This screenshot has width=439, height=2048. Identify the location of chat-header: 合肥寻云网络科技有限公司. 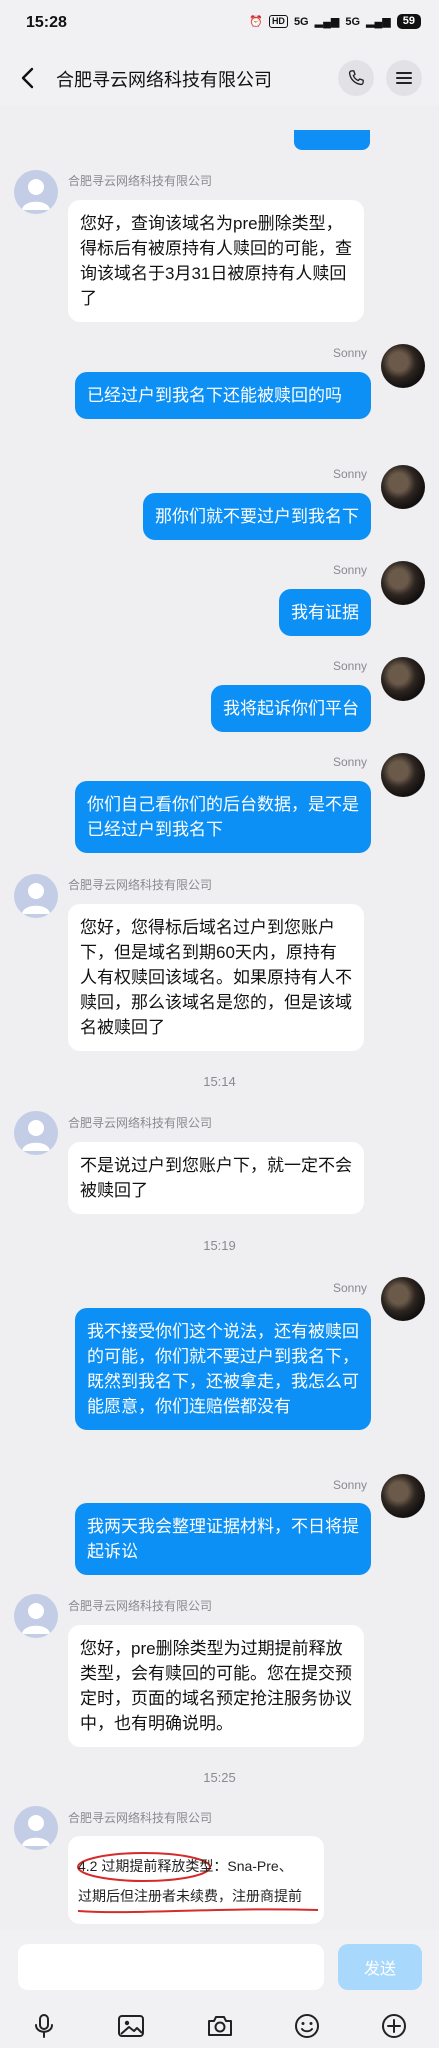
(219, 78).